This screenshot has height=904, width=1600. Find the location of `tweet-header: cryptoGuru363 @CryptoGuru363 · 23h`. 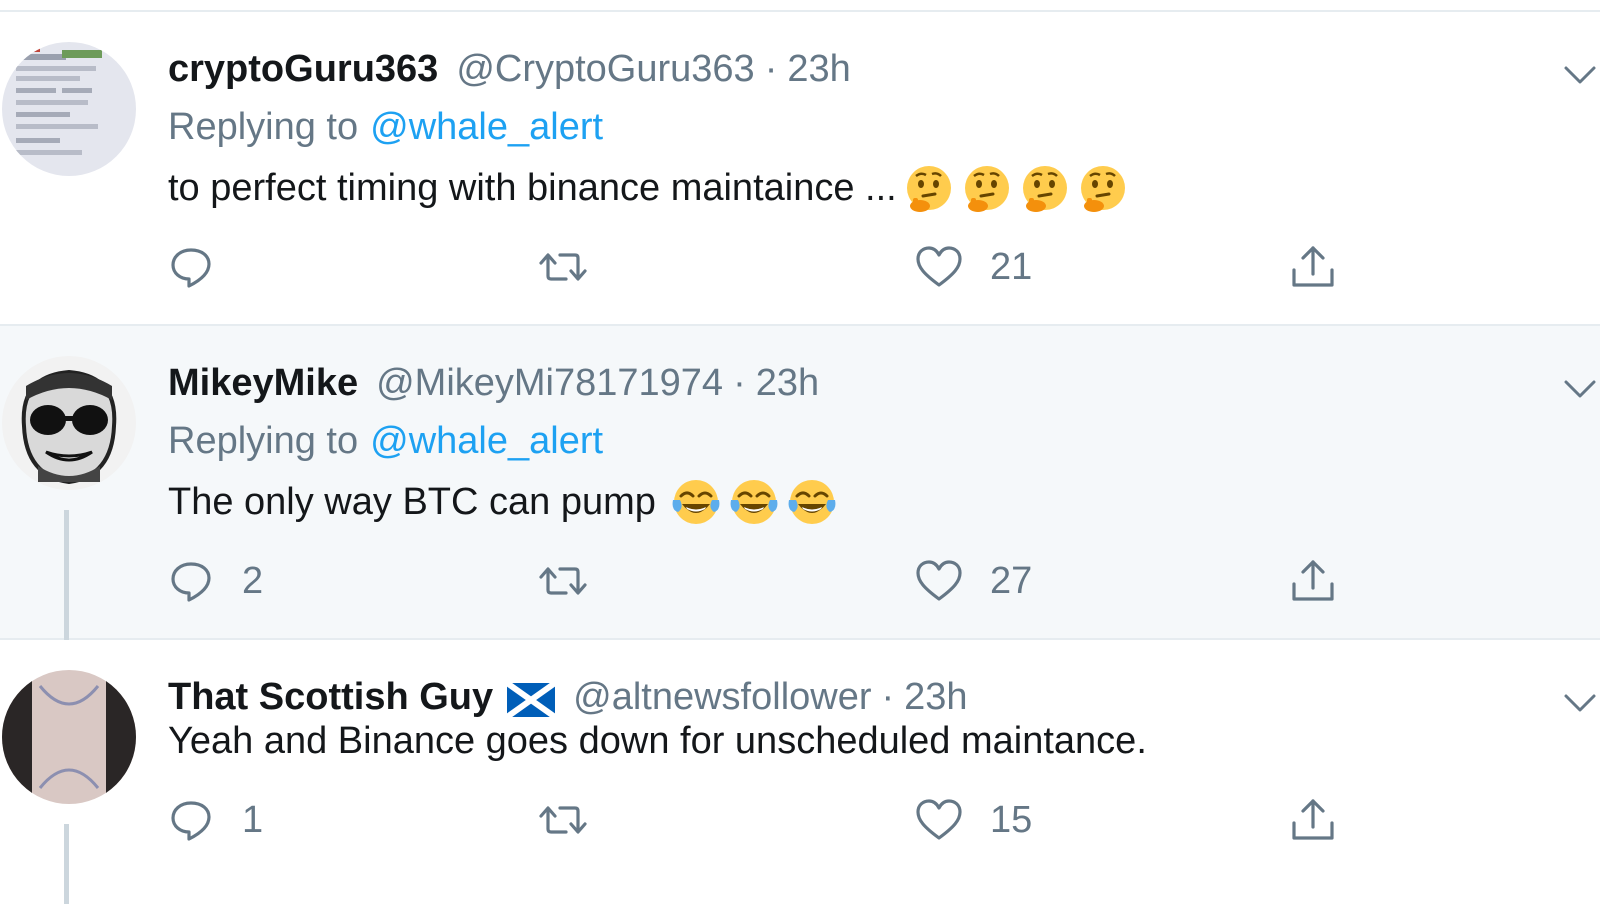

tweet-header: cryptoGuru363 @CryptoGuru363 · 23h is located at coordinates (509, 69).